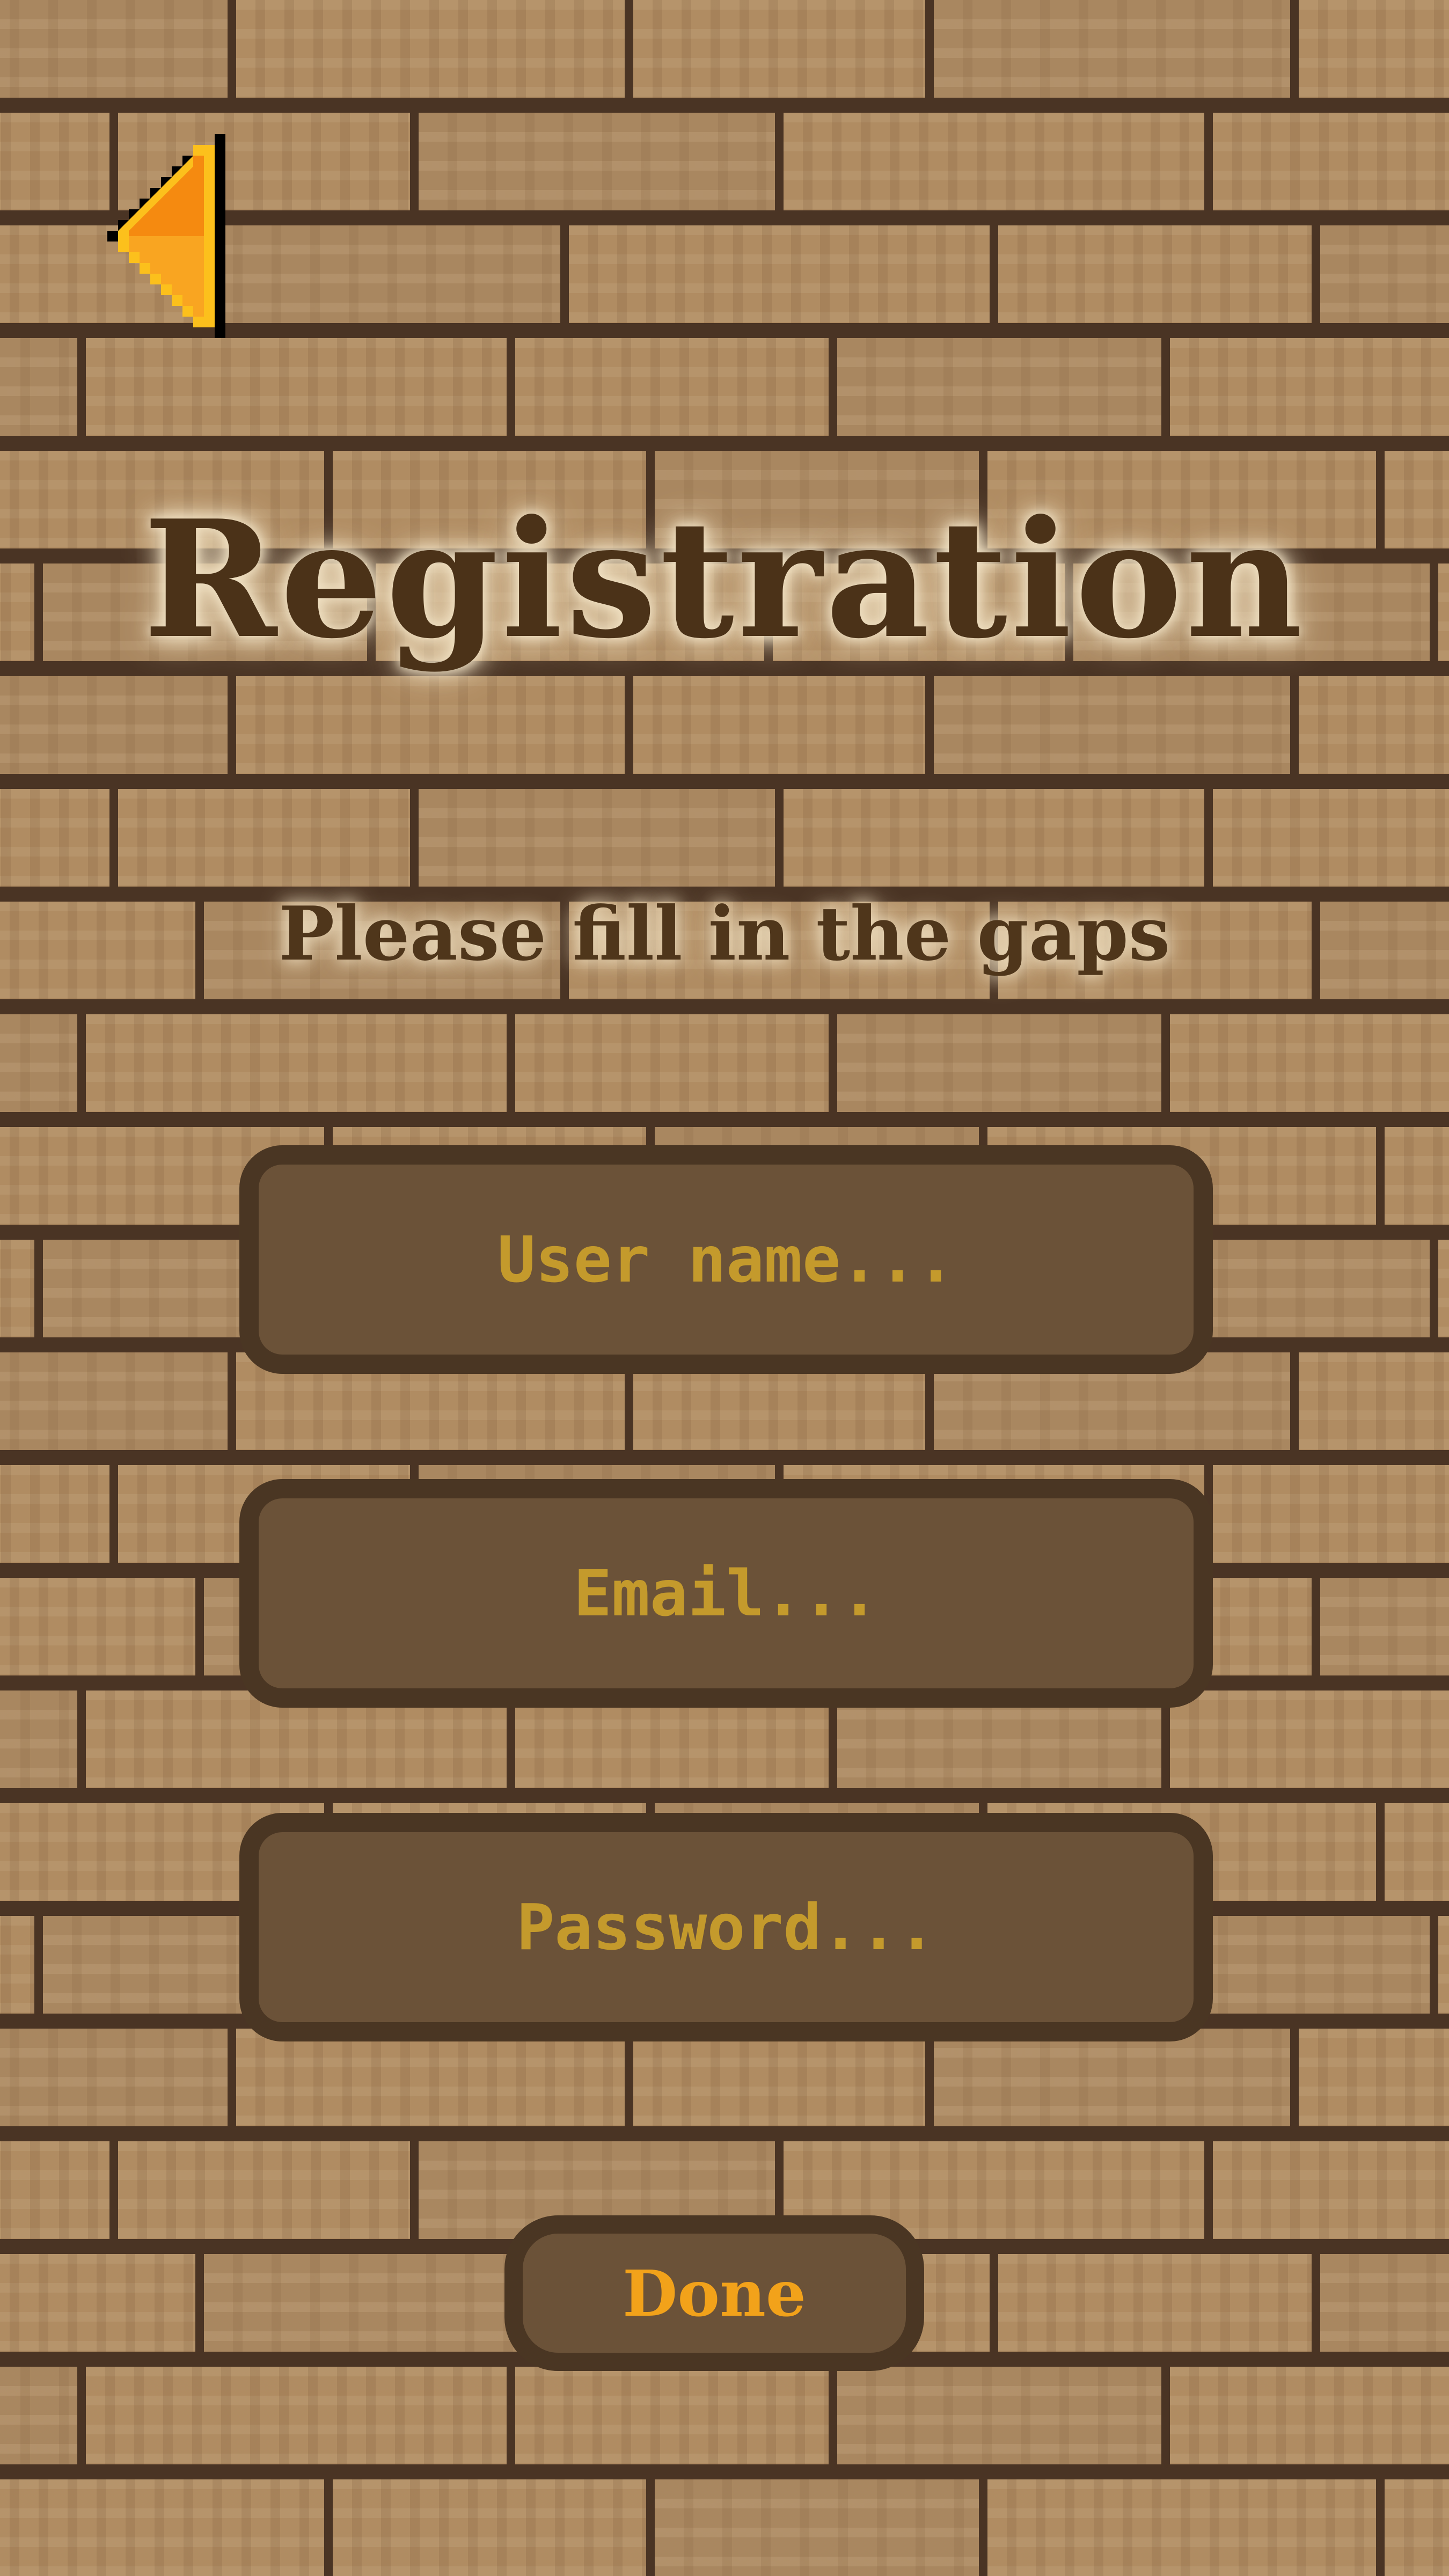  What do you see at coordinates (166, 236) in the screenshot?
I see `arrow-left-icon` at bounding box center [166, 236].